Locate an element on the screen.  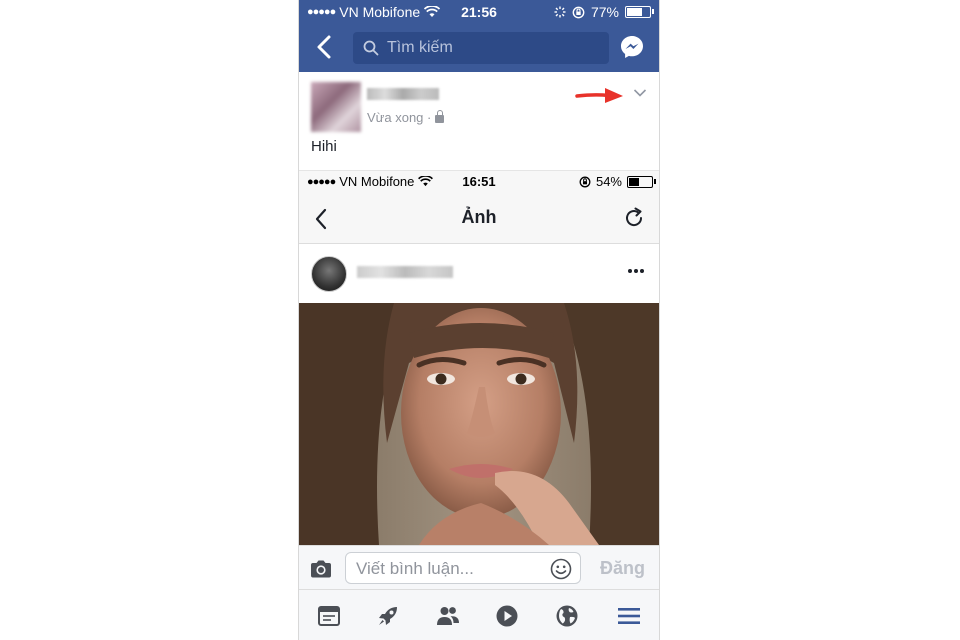
back-arrow-icon is located at coordinates (325, 47).